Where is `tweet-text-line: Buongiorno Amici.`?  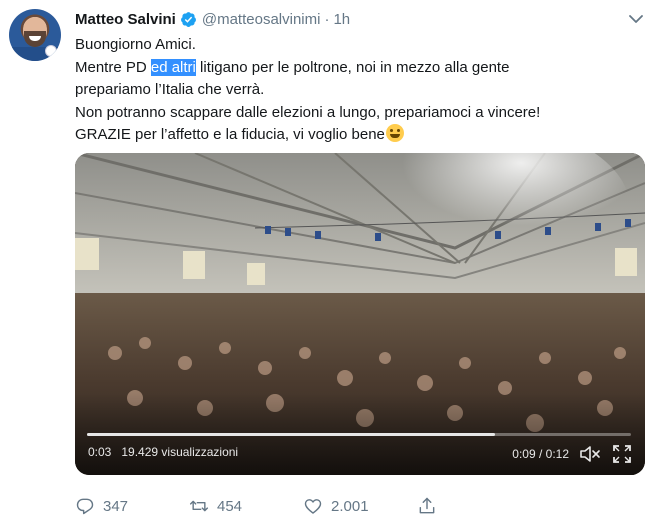
tweet-text-line: Buongiorno Amici. is located at coordinates (135, 44).